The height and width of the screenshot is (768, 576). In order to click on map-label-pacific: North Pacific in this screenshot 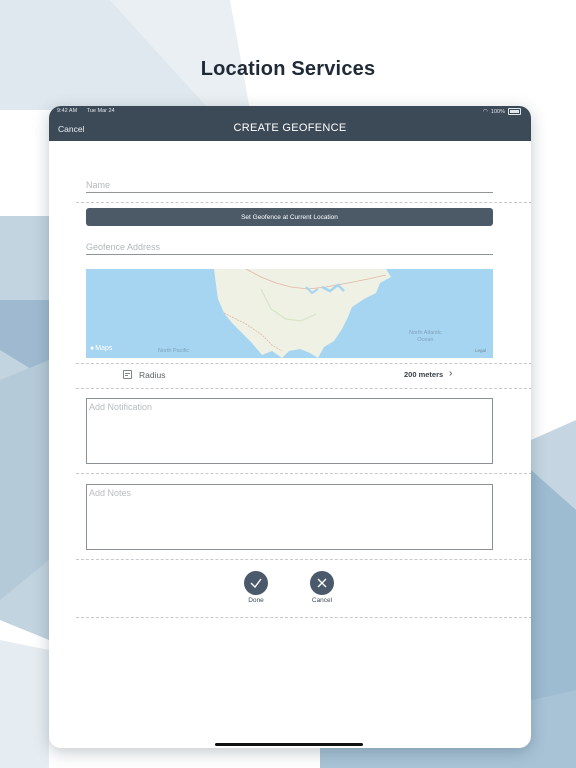, I will do `click(174, 351)`.